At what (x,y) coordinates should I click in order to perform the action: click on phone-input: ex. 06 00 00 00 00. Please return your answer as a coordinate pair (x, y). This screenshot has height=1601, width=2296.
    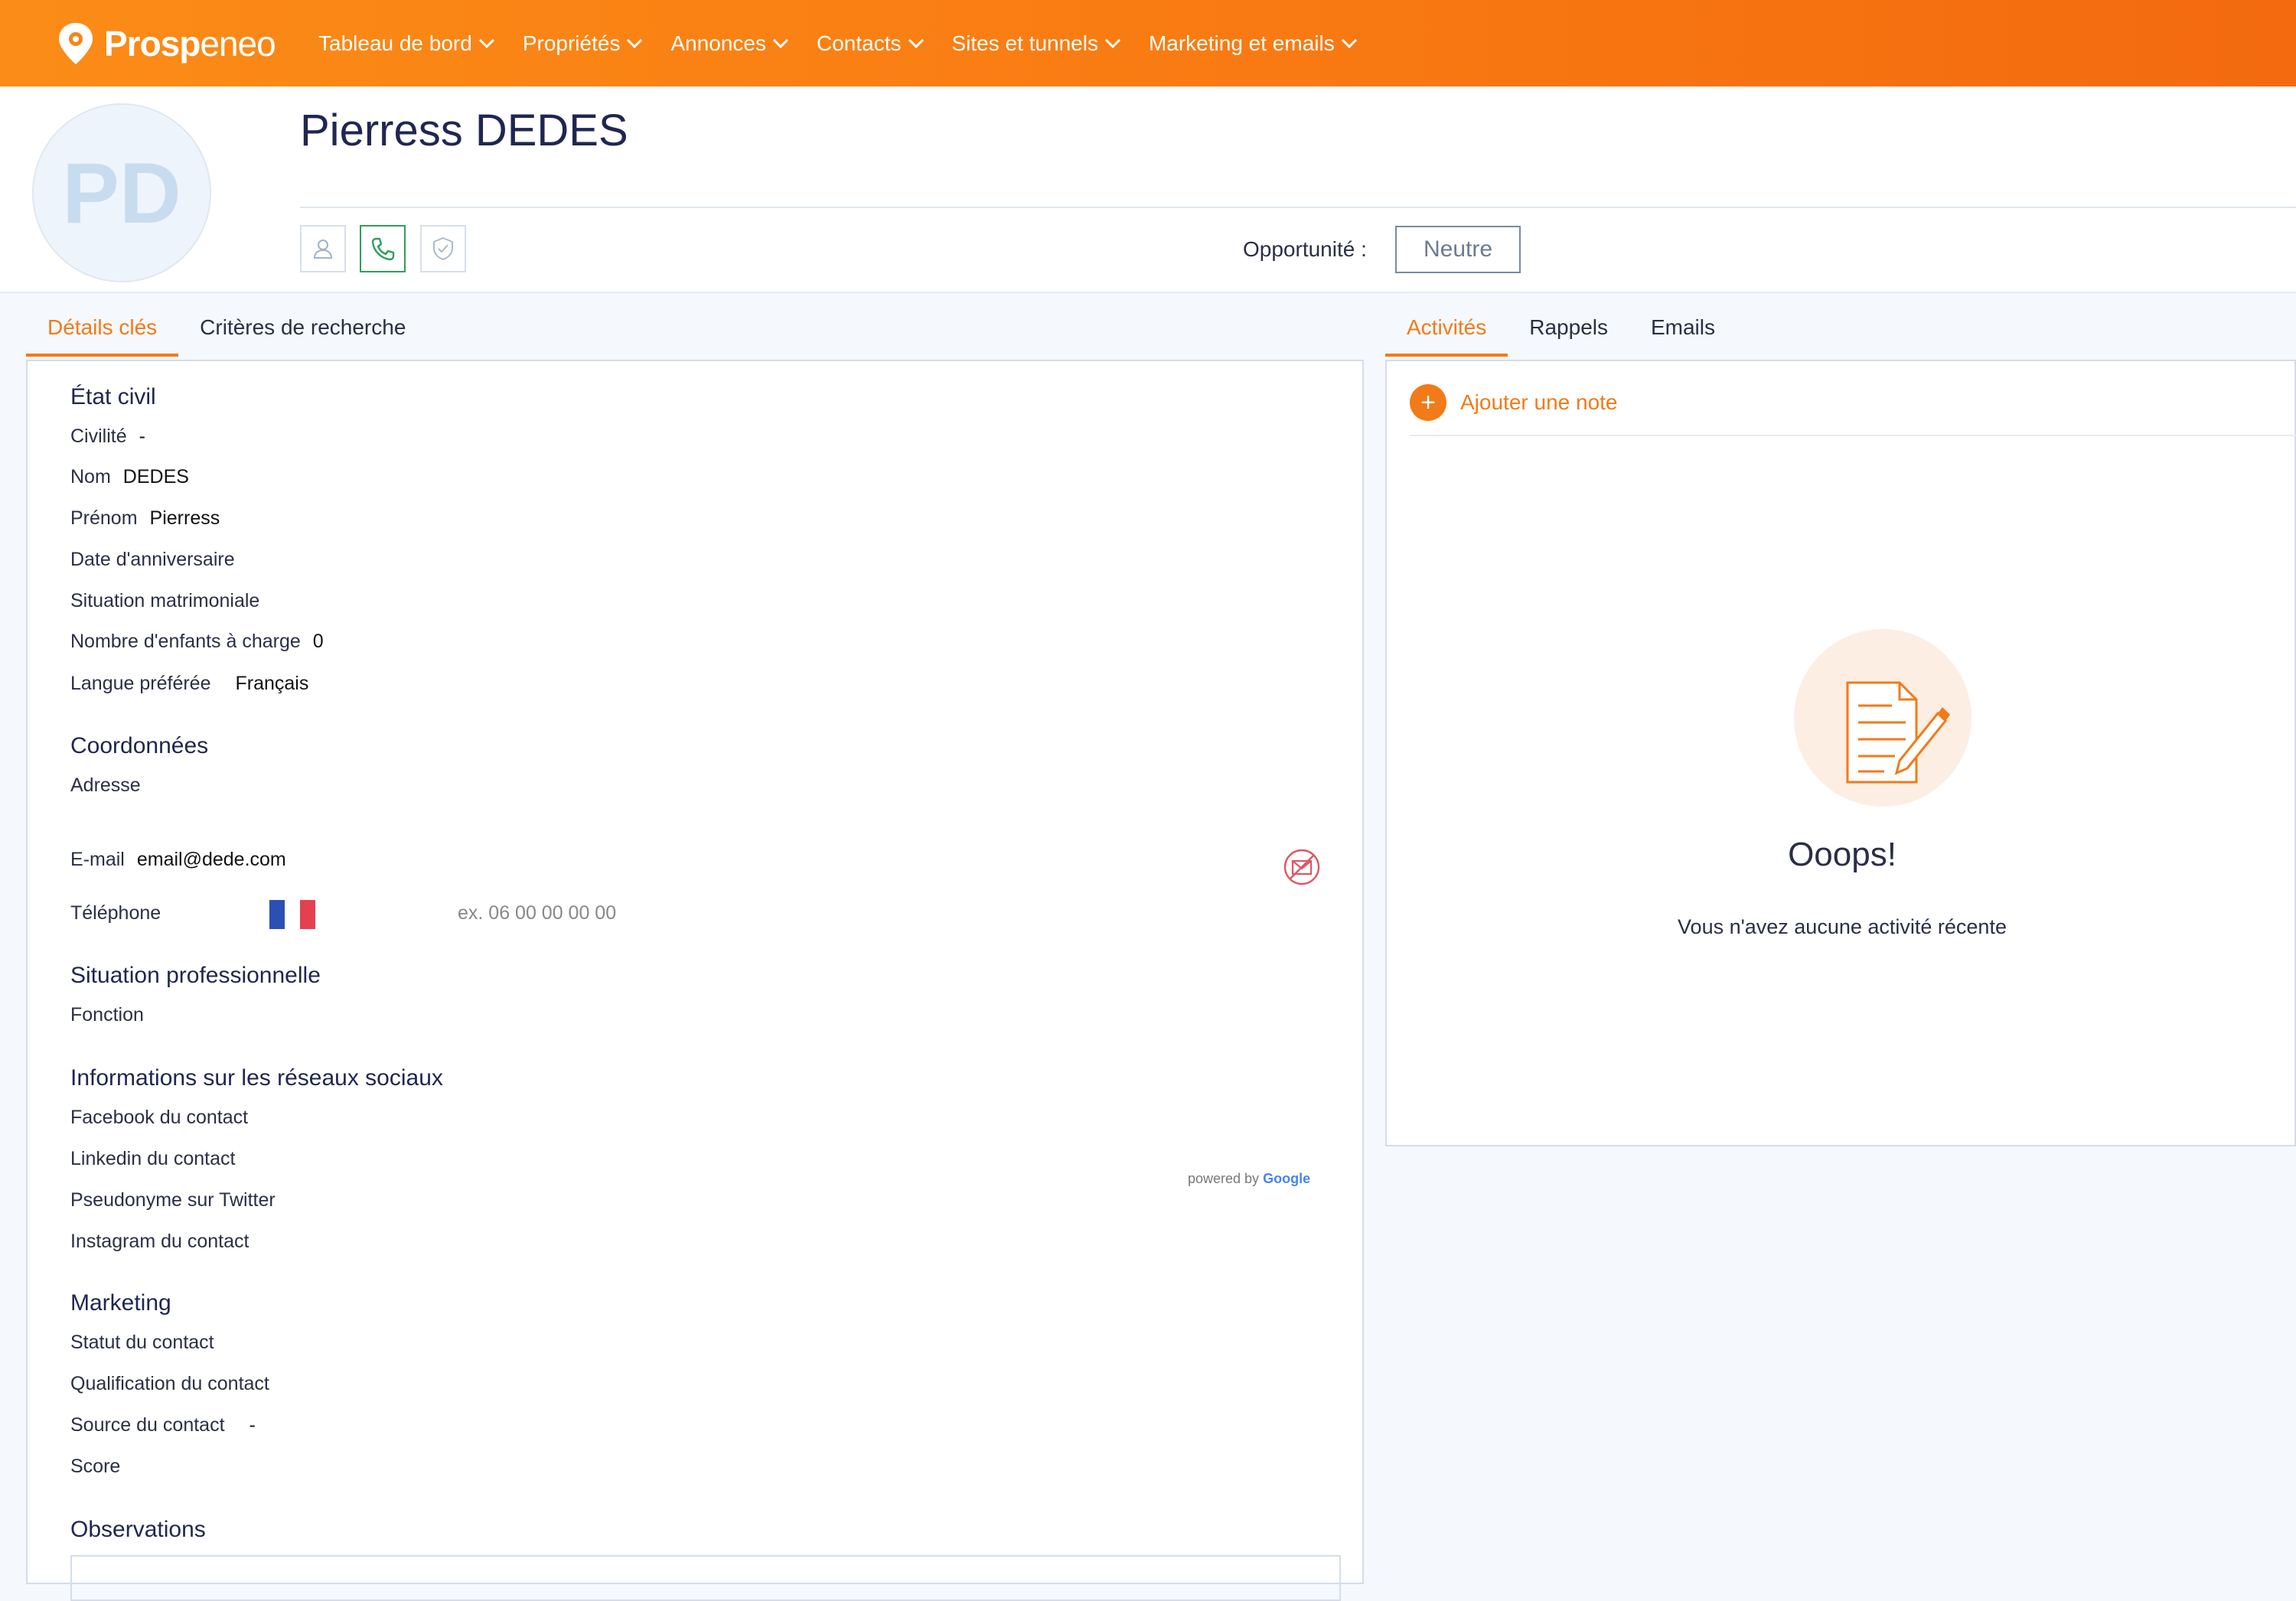
    Looking at the image, I should click on (537, 913).